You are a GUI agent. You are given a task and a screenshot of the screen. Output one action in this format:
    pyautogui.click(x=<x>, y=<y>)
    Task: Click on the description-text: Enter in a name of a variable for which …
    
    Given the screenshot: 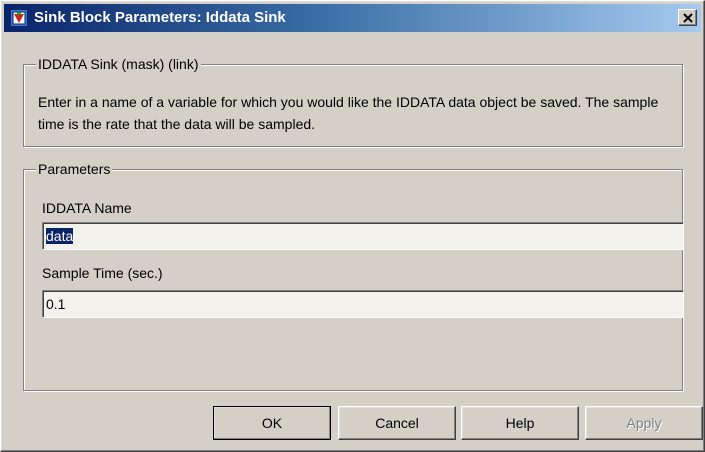 What is the action you would take?
    pyautogui.click(x=348, y=113)
    